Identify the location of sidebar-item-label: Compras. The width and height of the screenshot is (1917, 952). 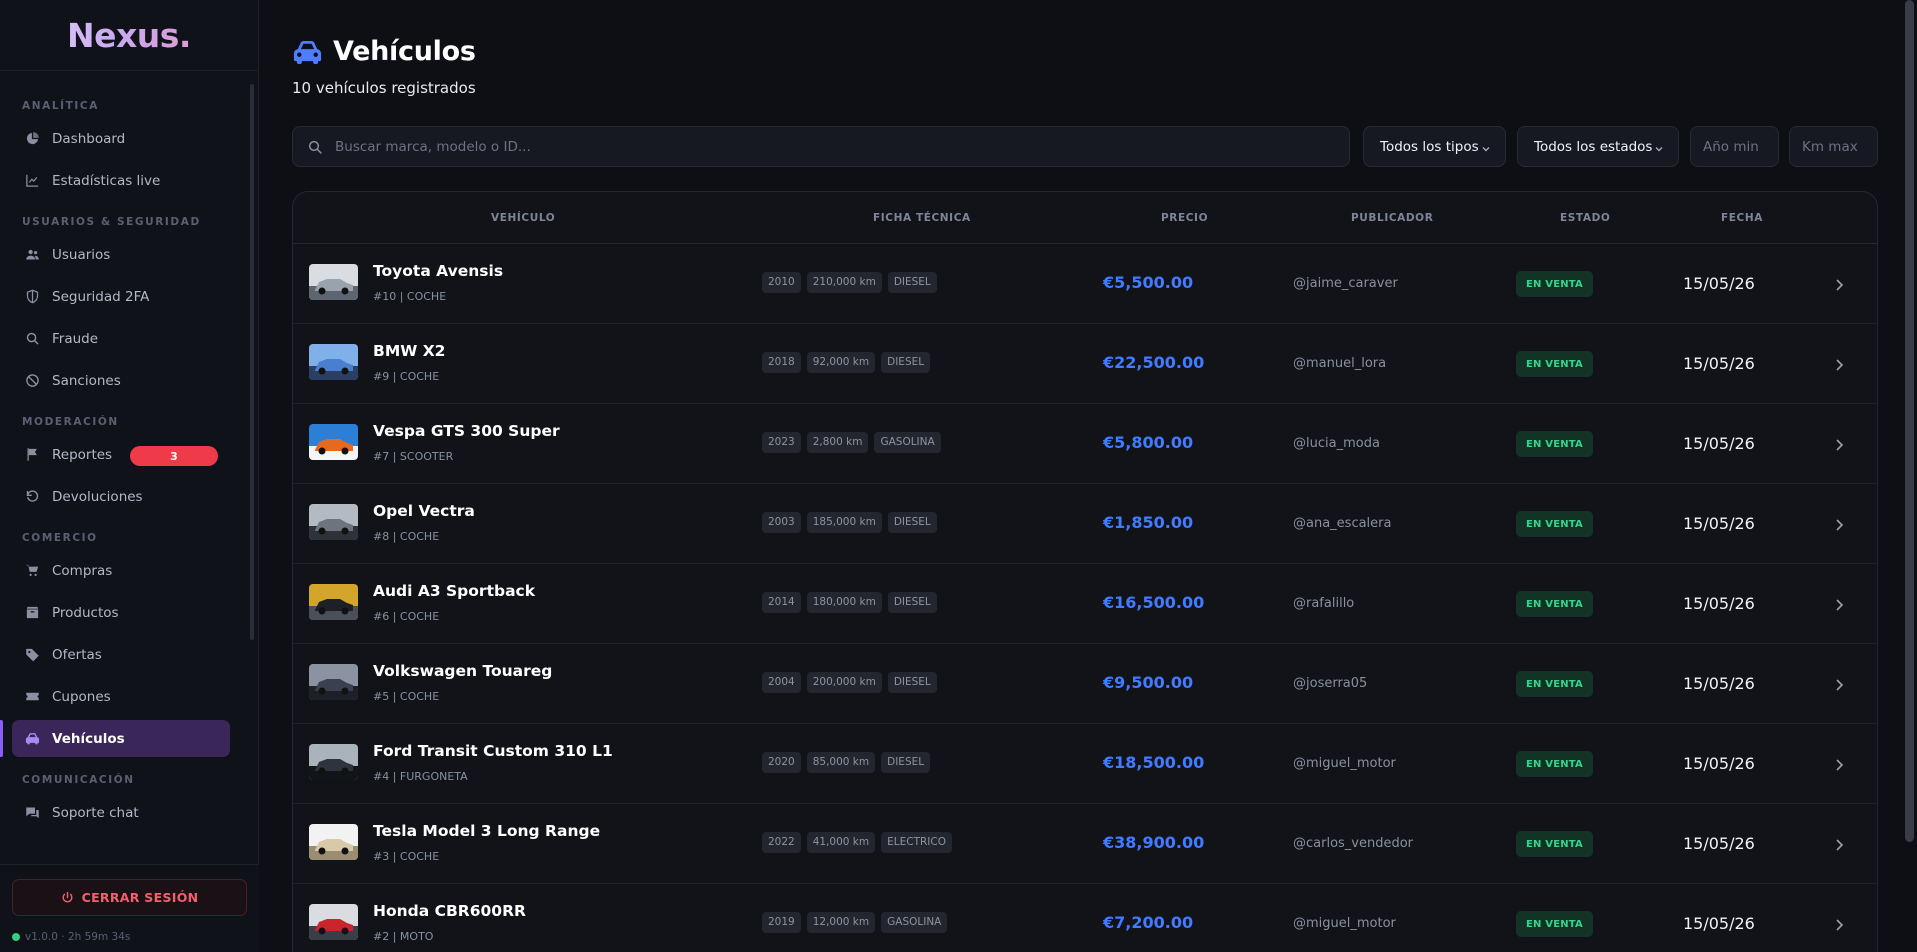
(82, 570).